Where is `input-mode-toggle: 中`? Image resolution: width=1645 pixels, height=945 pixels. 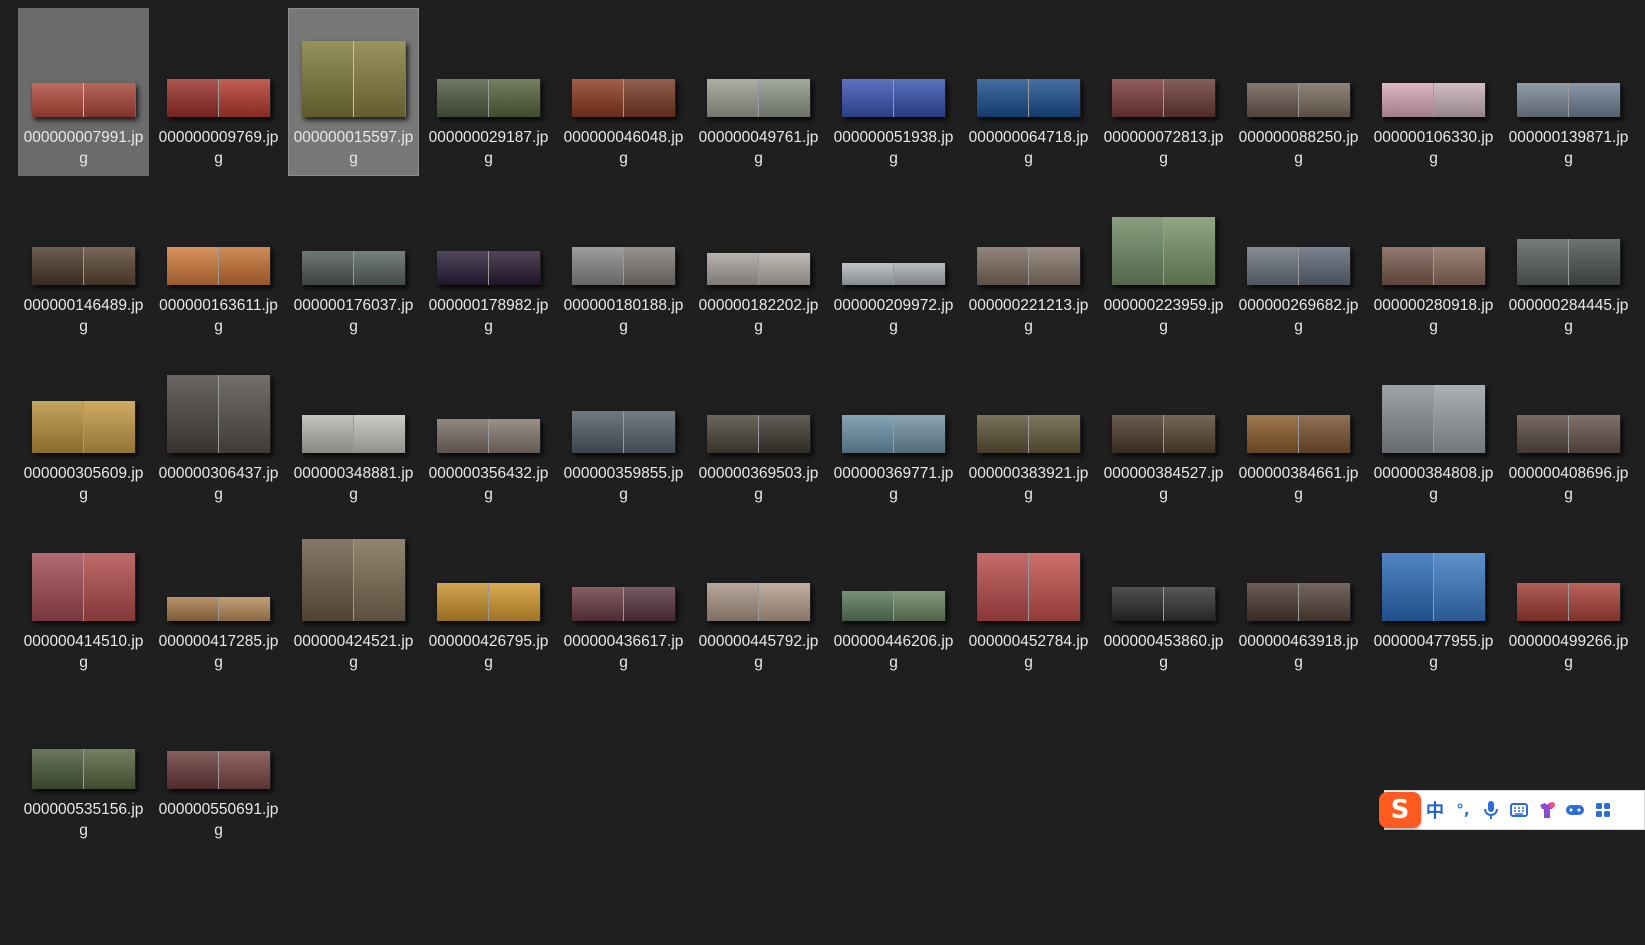
input-mode-toggle: 中 is located at coordinates (1435, 810).